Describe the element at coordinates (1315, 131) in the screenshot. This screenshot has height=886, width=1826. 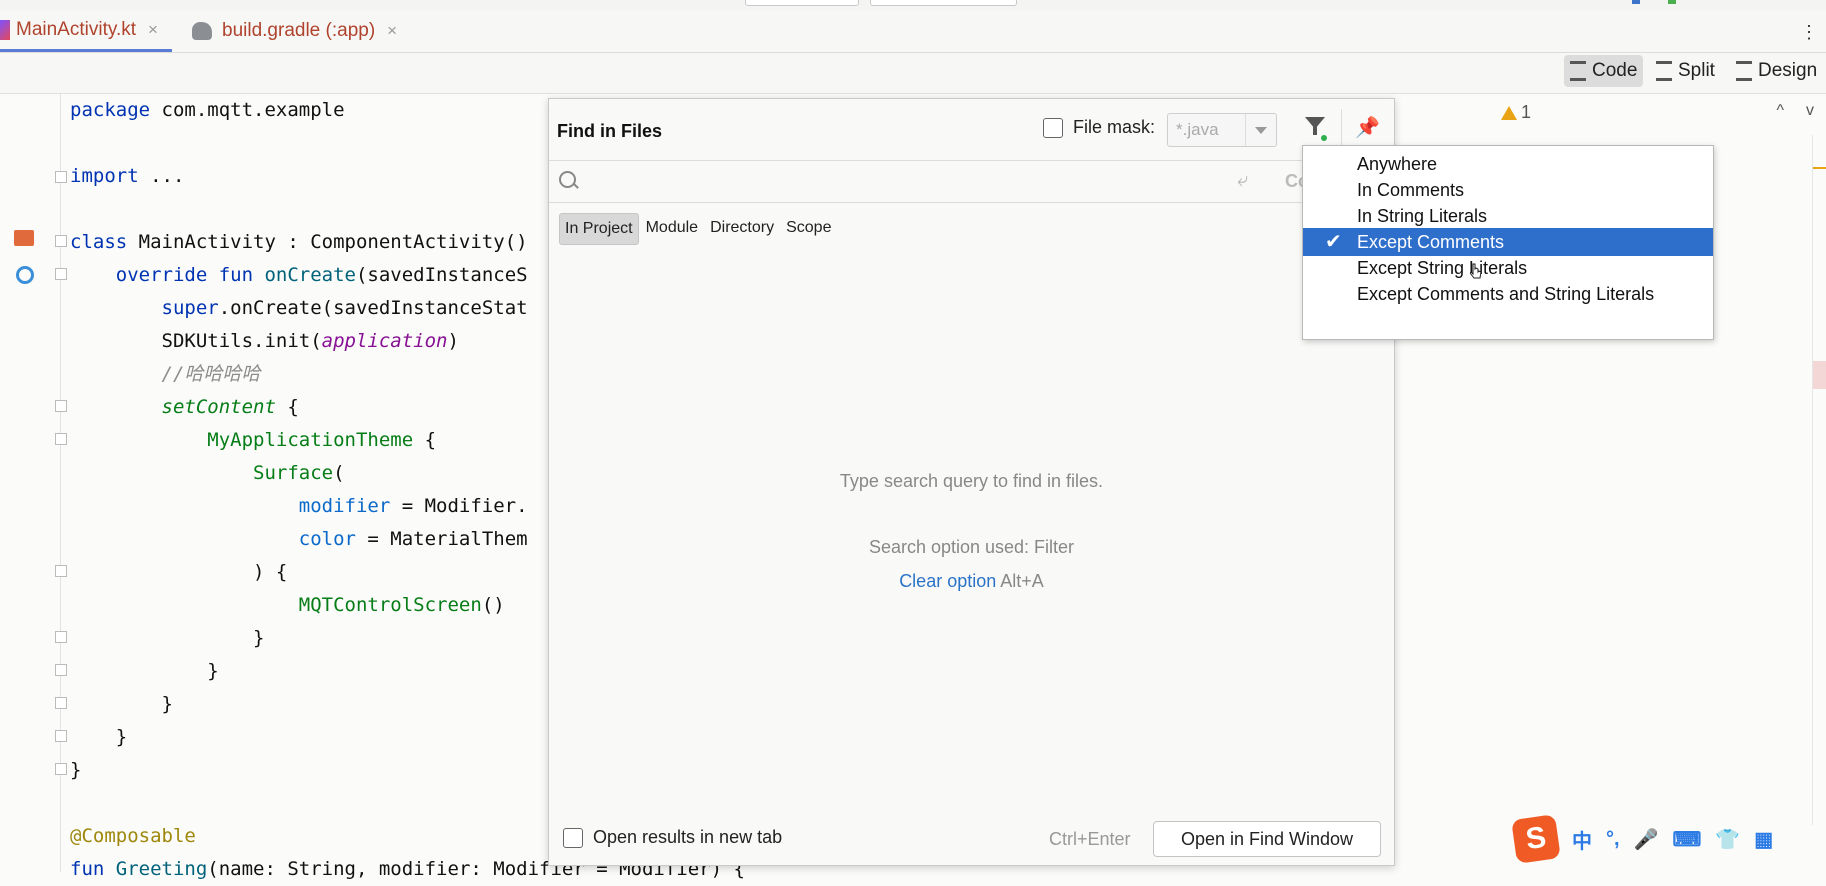
I see `filter-icon-stem` at that location.